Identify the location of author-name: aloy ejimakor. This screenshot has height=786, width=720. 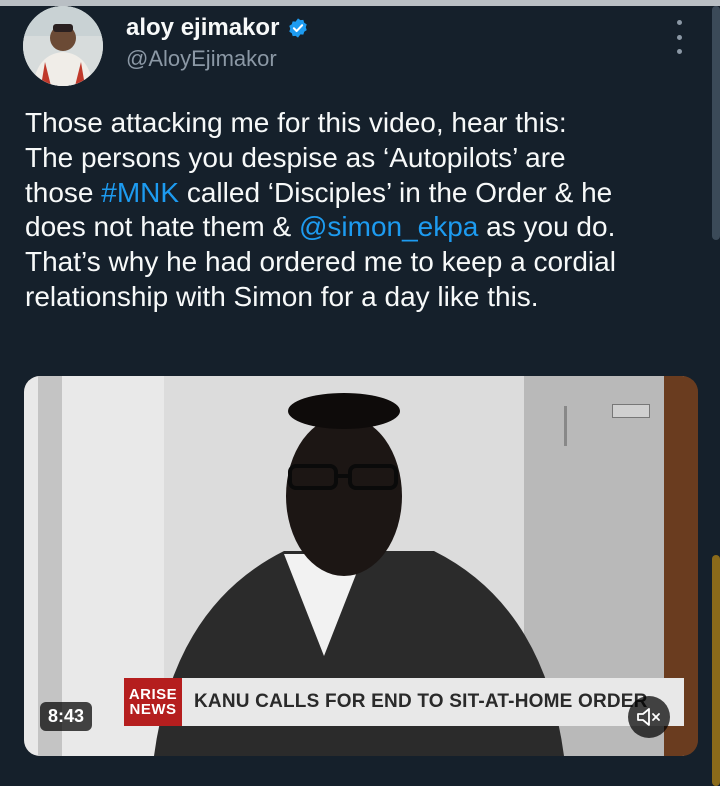
(202, 28).